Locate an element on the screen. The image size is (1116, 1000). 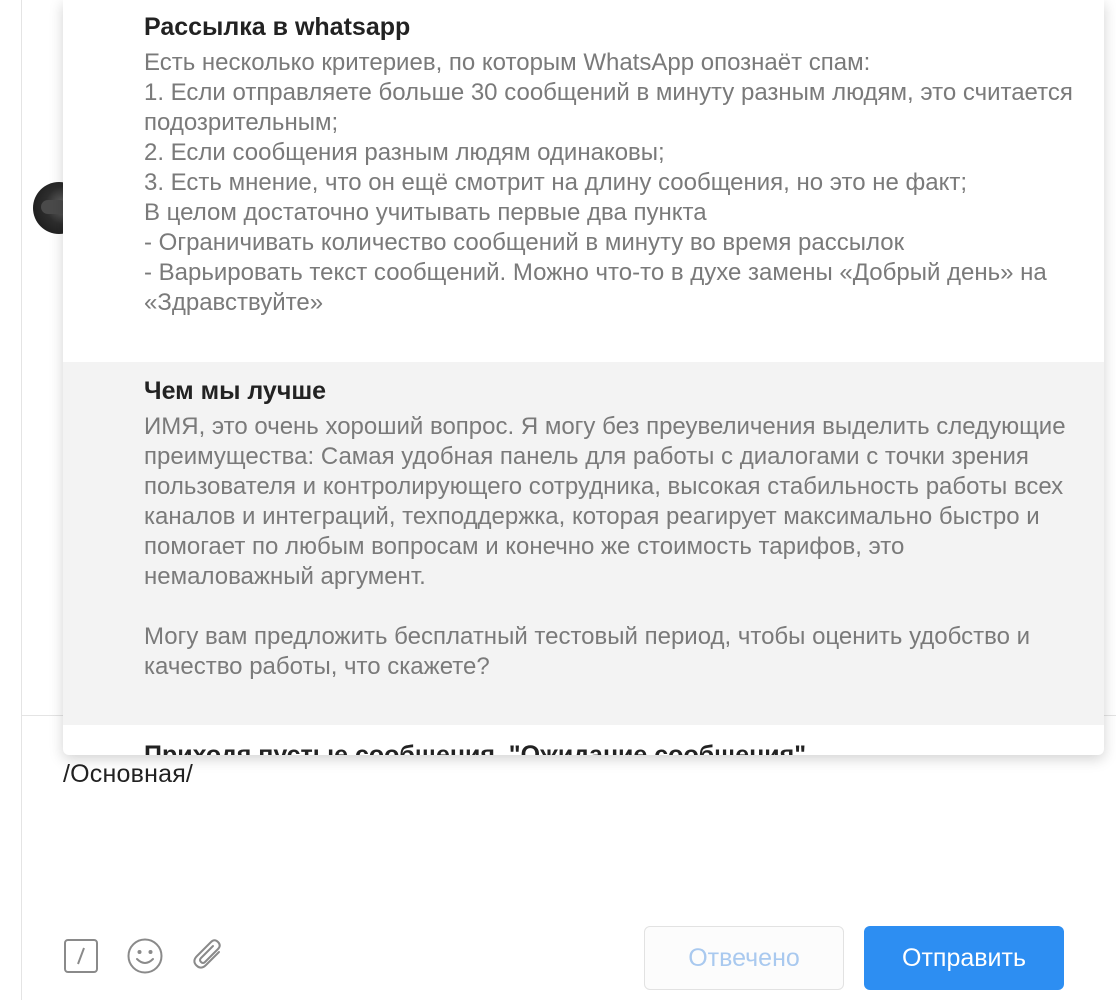
paperclip-icon is located at coordinates (209, 956).